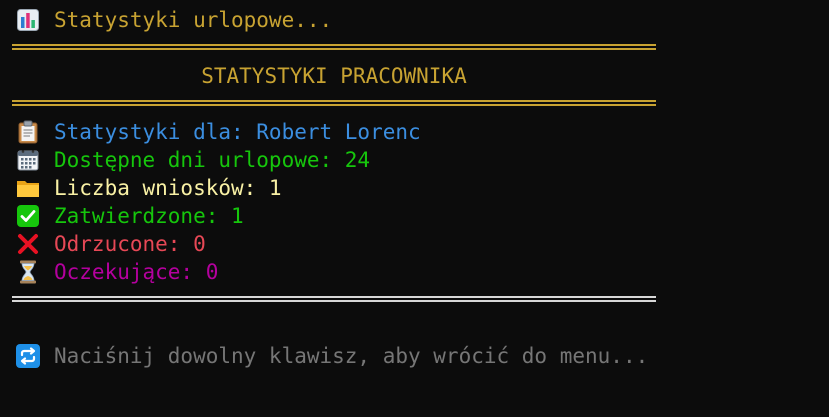 The image size is (829, 417). What do you see at coordinates (28, 20) in the screenshot?
I see `bar-chart-icon` at bounding box center [28, 20].